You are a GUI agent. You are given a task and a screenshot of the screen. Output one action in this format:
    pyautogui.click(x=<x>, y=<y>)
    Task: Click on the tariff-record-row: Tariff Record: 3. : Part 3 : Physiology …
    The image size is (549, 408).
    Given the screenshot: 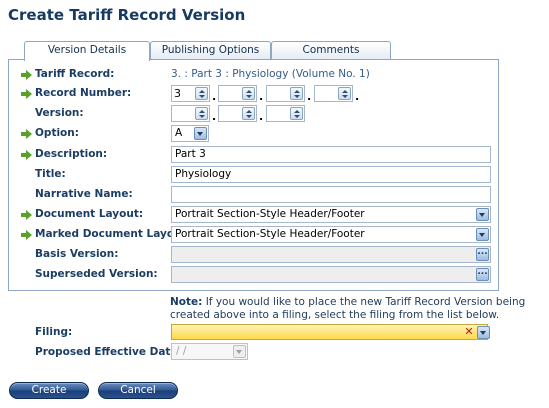 What is the action you would take?
    pyautogui.click(x=253, y=75)
    